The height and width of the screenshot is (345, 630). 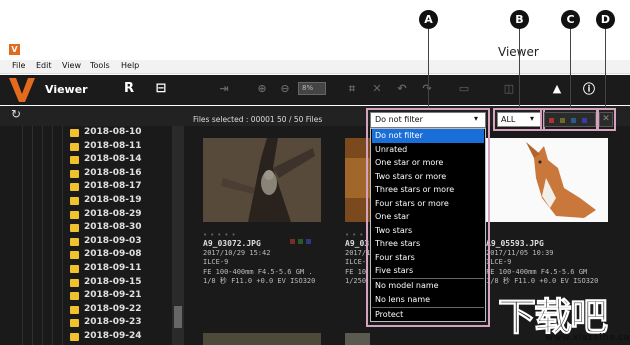 What do you see at coordinates (71, 65) in the screenshot?
I see `menu-view: View` at bounding box center [71, 65].